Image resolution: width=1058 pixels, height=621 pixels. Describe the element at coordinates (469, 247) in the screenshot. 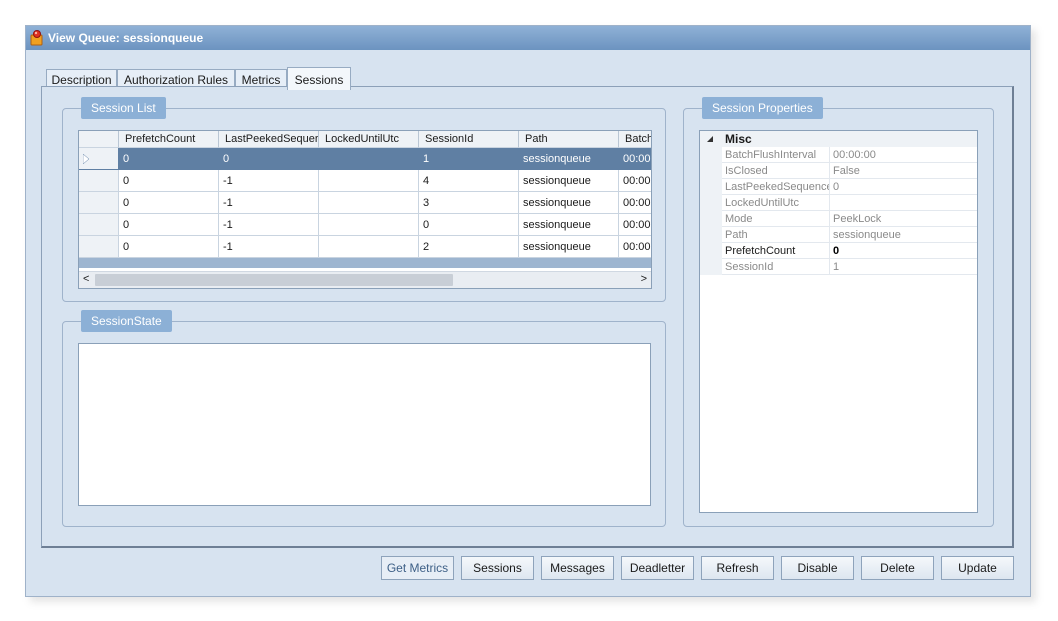

I see `cell: 2` at that location.